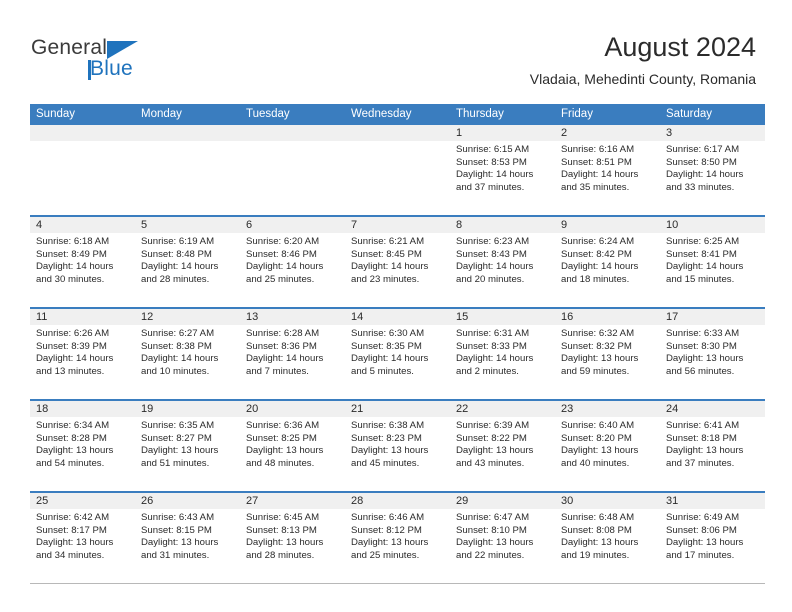 The height and width of the screenshot is (612, 792). What do you see at coordinates (141, 60) in the screenshot?
I see `general-blue-logo: General Blue` at bounding box center [141, 60].